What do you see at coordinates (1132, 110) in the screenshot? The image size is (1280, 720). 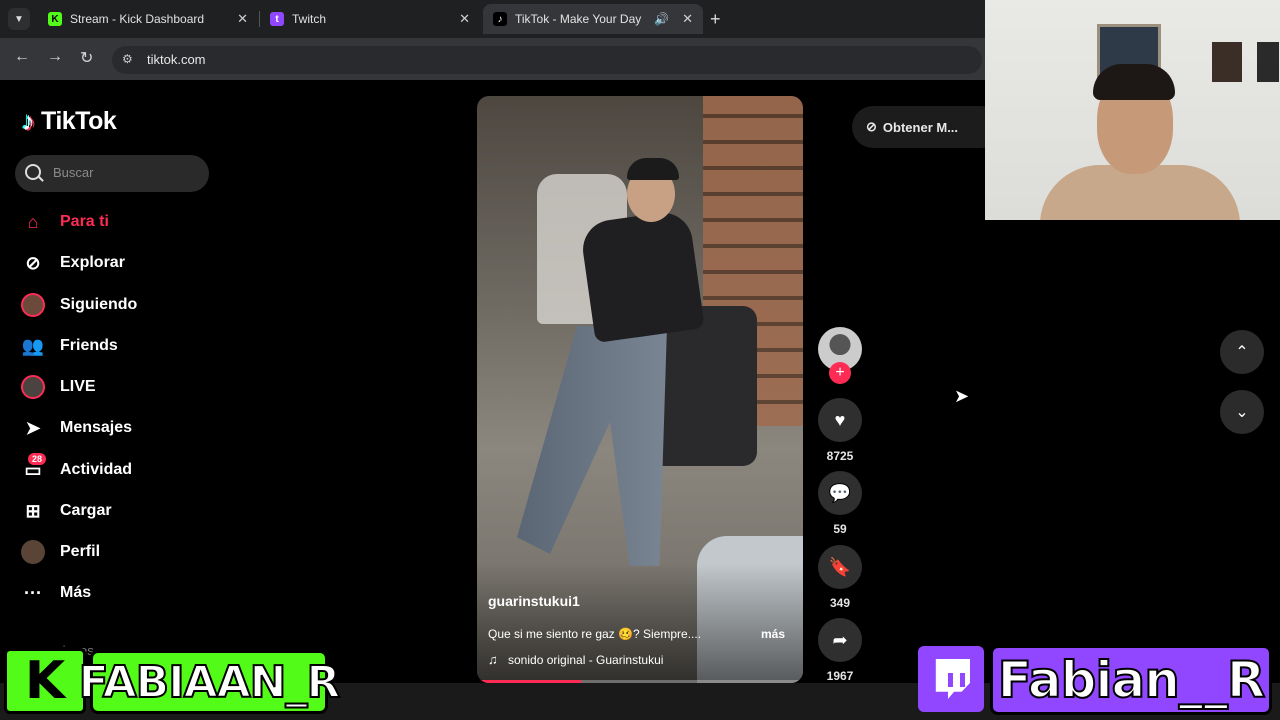 I see `webcam-overlay` at bounding box center [1132, 110].